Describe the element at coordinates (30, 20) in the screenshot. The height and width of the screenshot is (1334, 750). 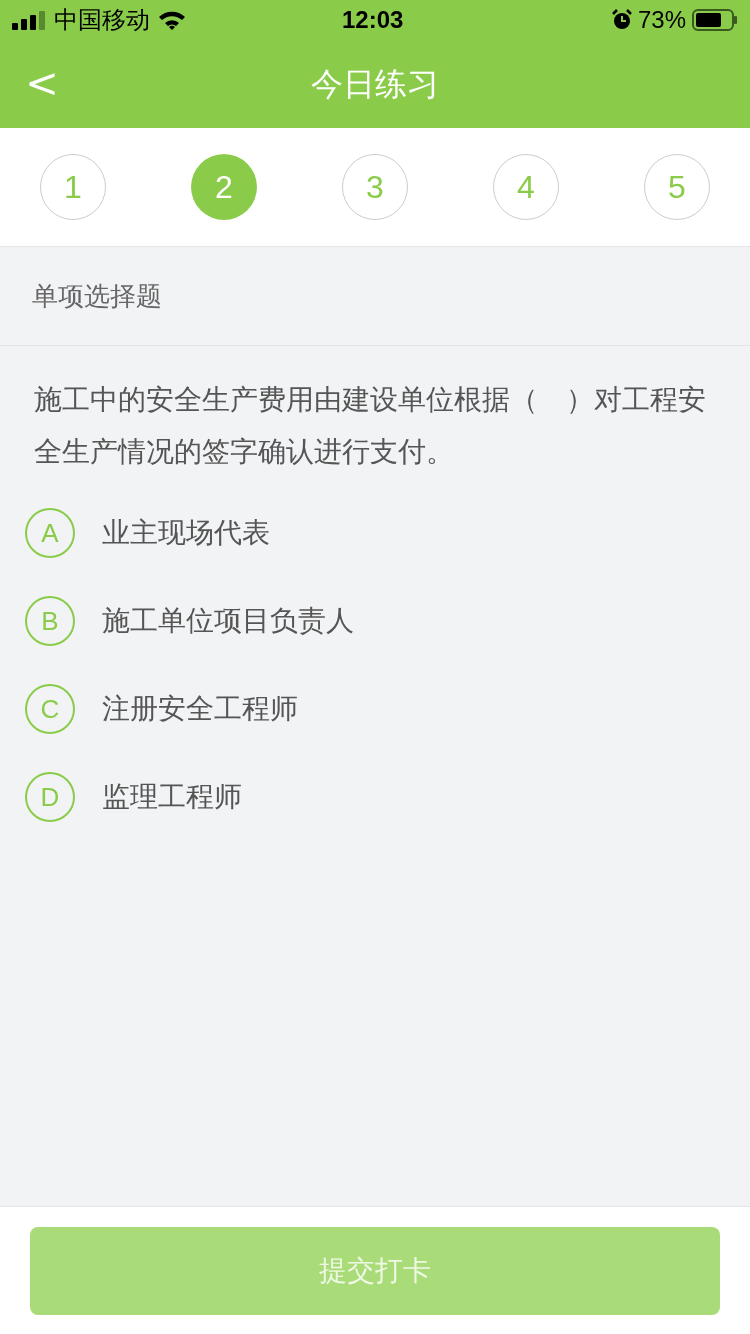
I see `signal-icon` at that location.